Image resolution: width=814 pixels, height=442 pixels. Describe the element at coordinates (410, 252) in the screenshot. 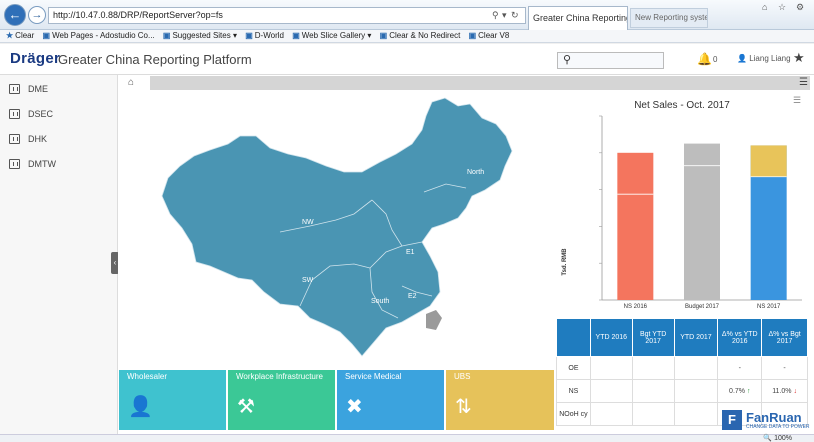

I see `region-label-e1: E1` at that location.